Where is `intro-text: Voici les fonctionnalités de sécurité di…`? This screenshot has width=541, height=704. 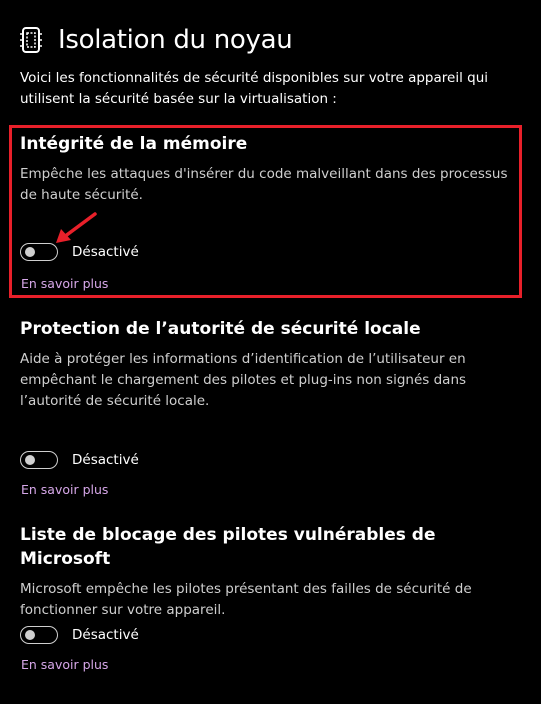
intro-text: Voici les fonctionnalités de sécurité di… is located at coordinates (254, 88).